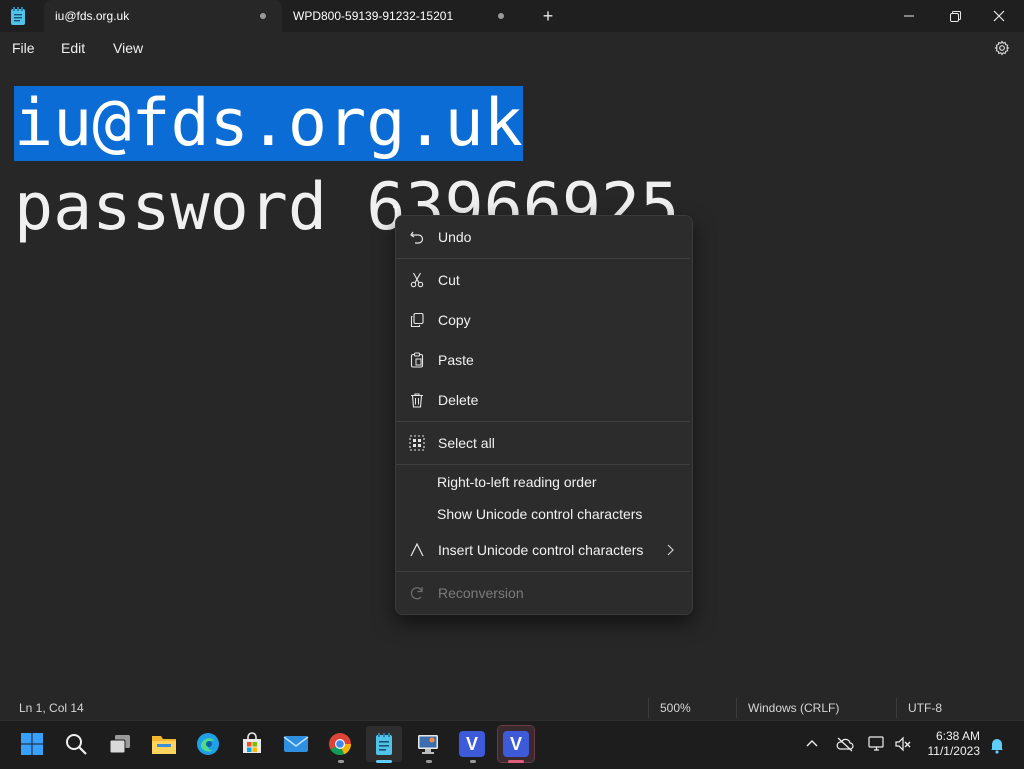 The image size is (1024, 769). I want to click on ctx-select-all: Select all, so click(543, 443).